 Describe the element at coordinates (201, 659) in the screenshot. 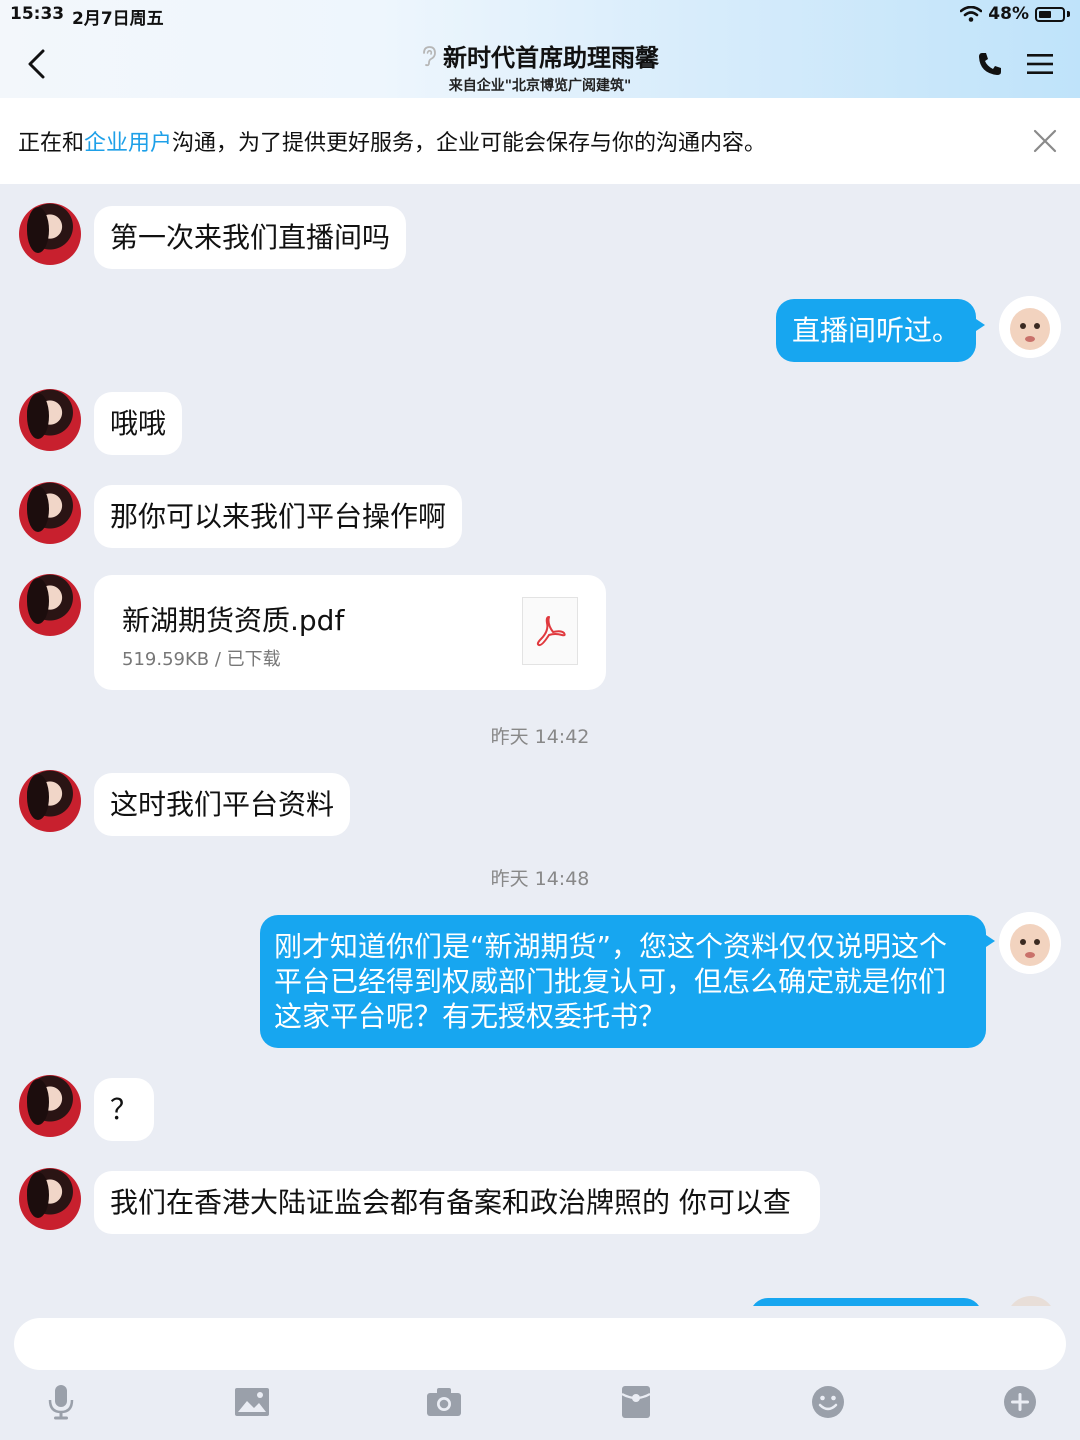

I see `file-meta: 519.59KB / 已下载` at that location.